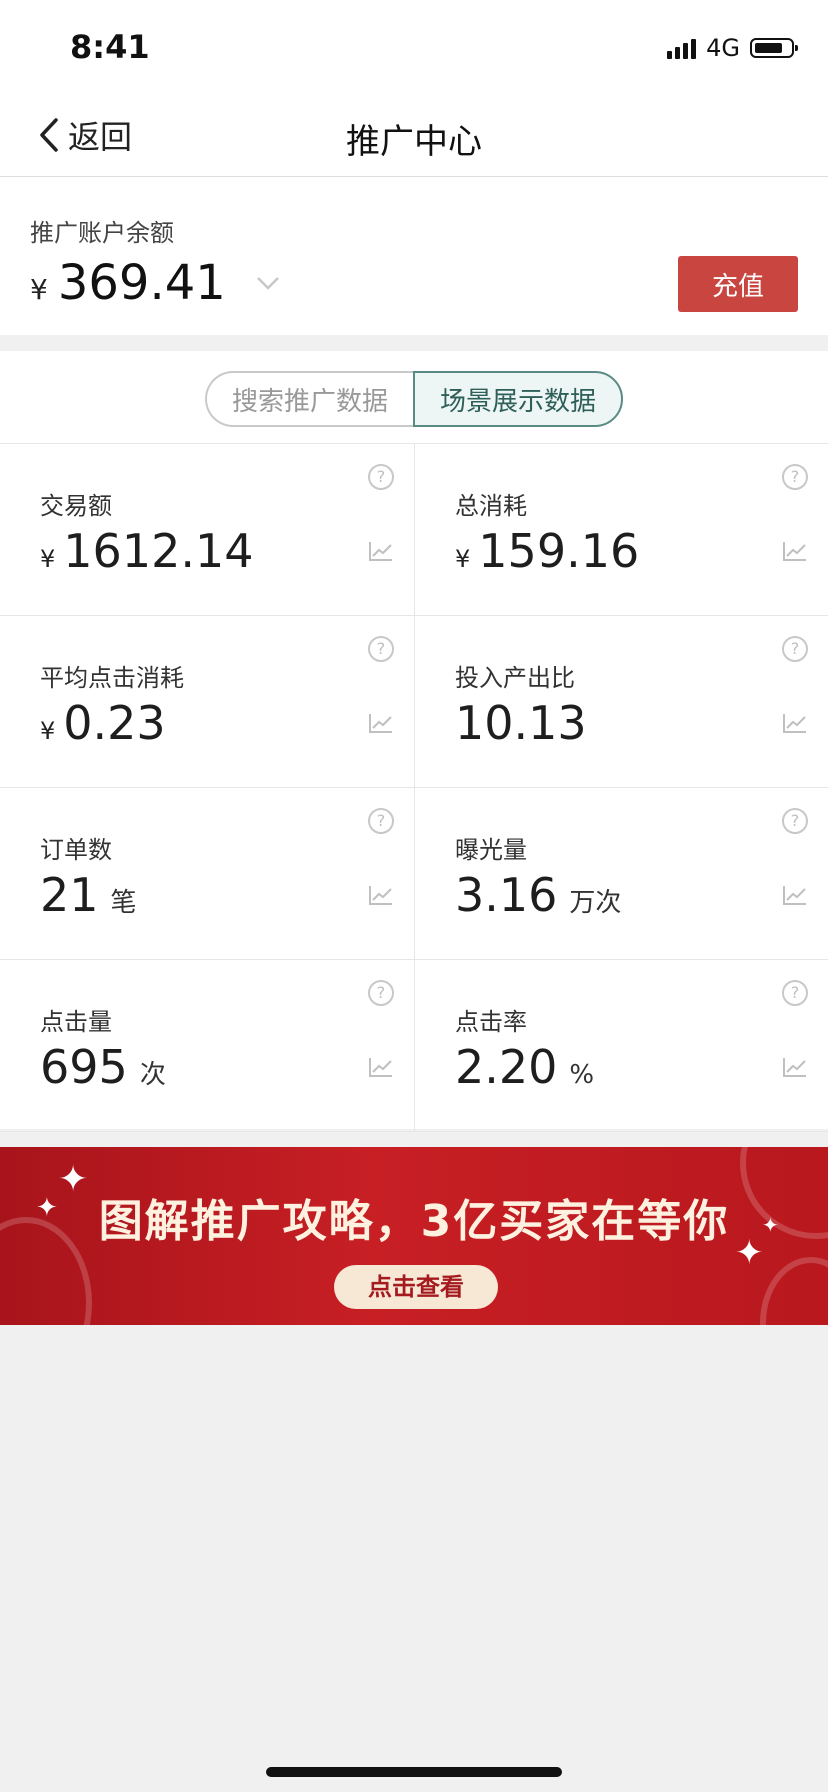 This screenshot has width=828, height=1792. What do you see at coordinates (76, 506) in the screenshot?
I see `metric-label: 交易额` at bounding box center [76, 506].